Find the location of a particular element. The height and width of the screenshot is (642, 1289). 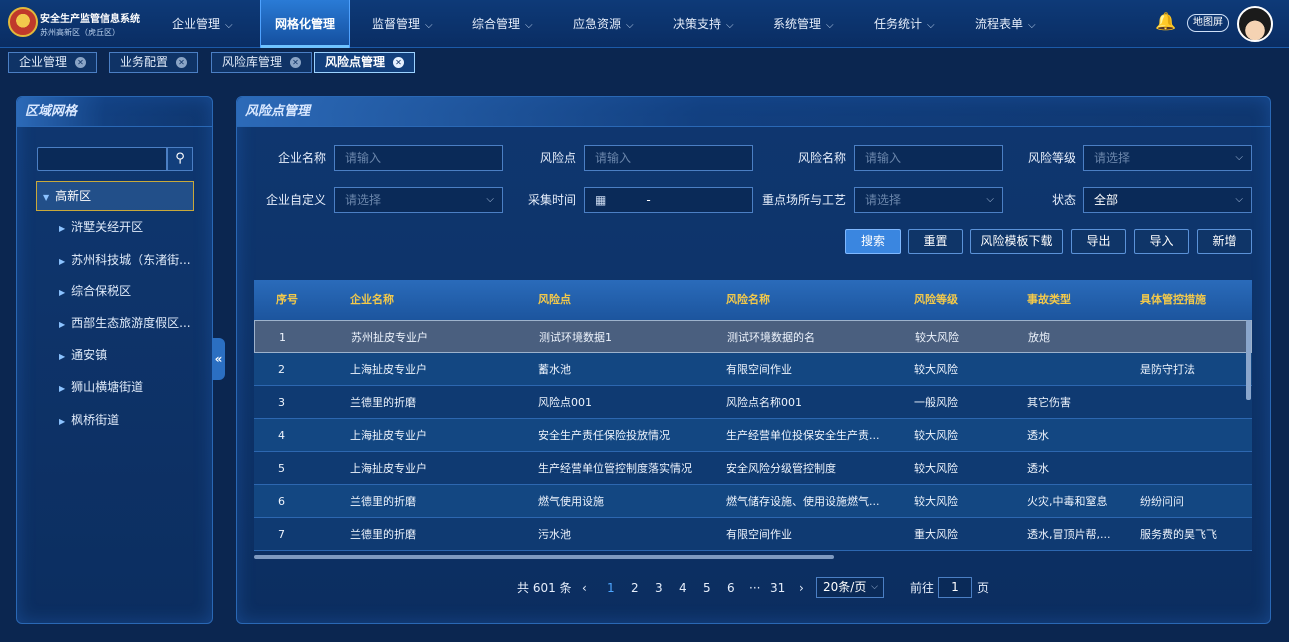

vertical-scrollbar is located at coordinates (1248, 360).